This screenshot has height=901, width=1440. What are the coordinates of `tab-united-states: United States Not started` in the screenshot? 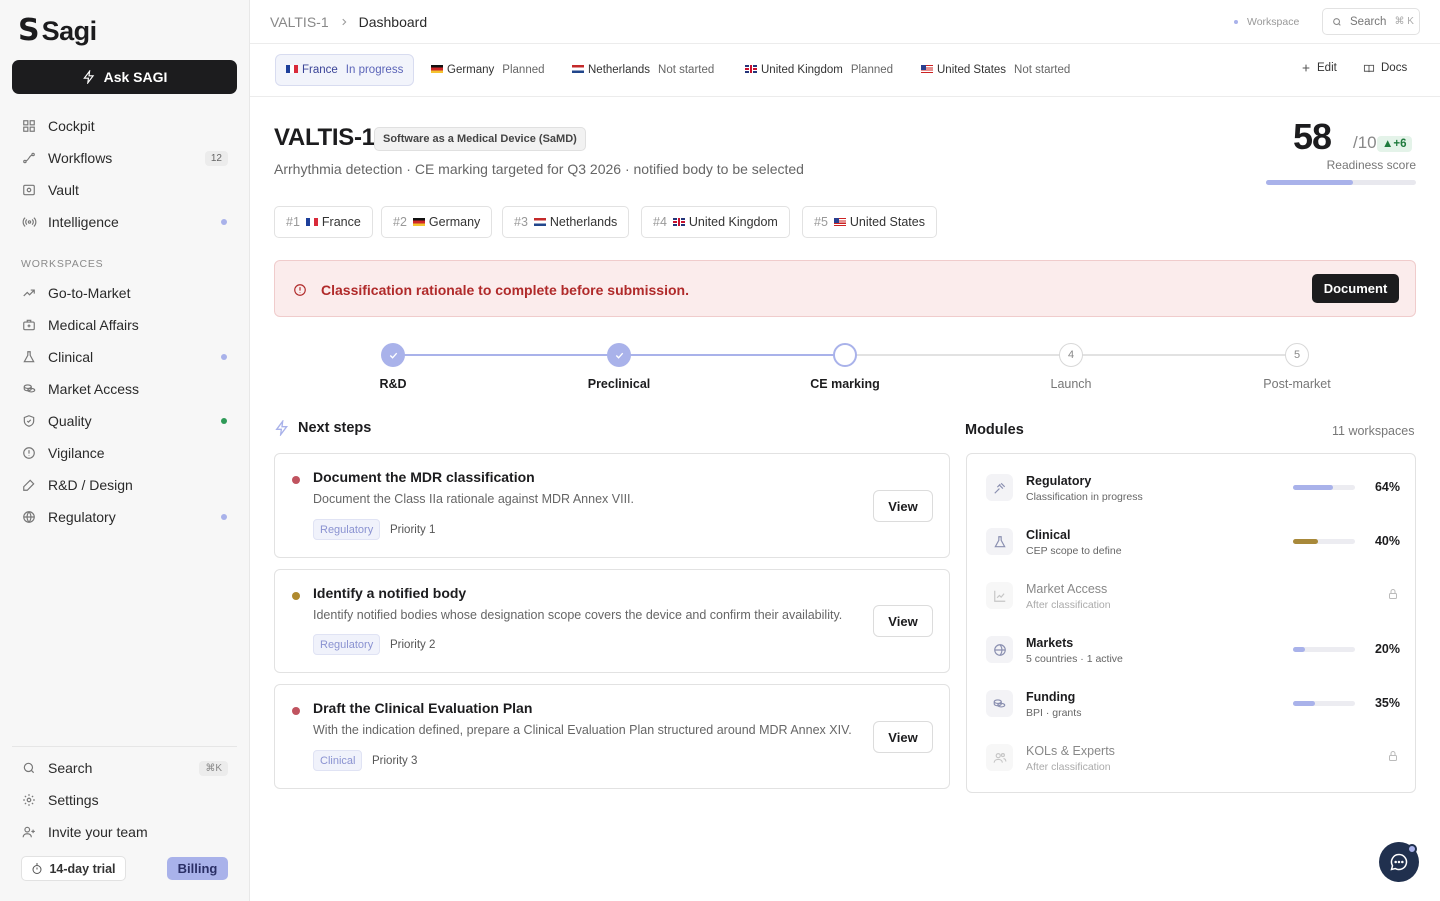 It's located at (995, 70).